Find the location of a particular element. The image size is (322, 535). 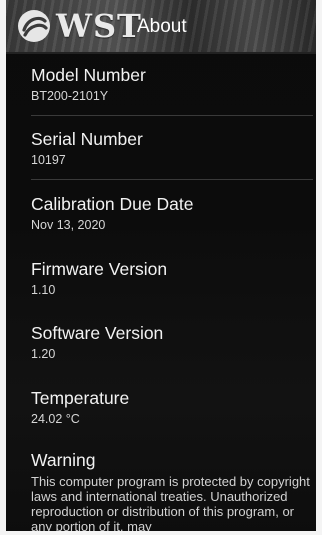

software-version-value: 1.20 is located at coordinates (43, 354).